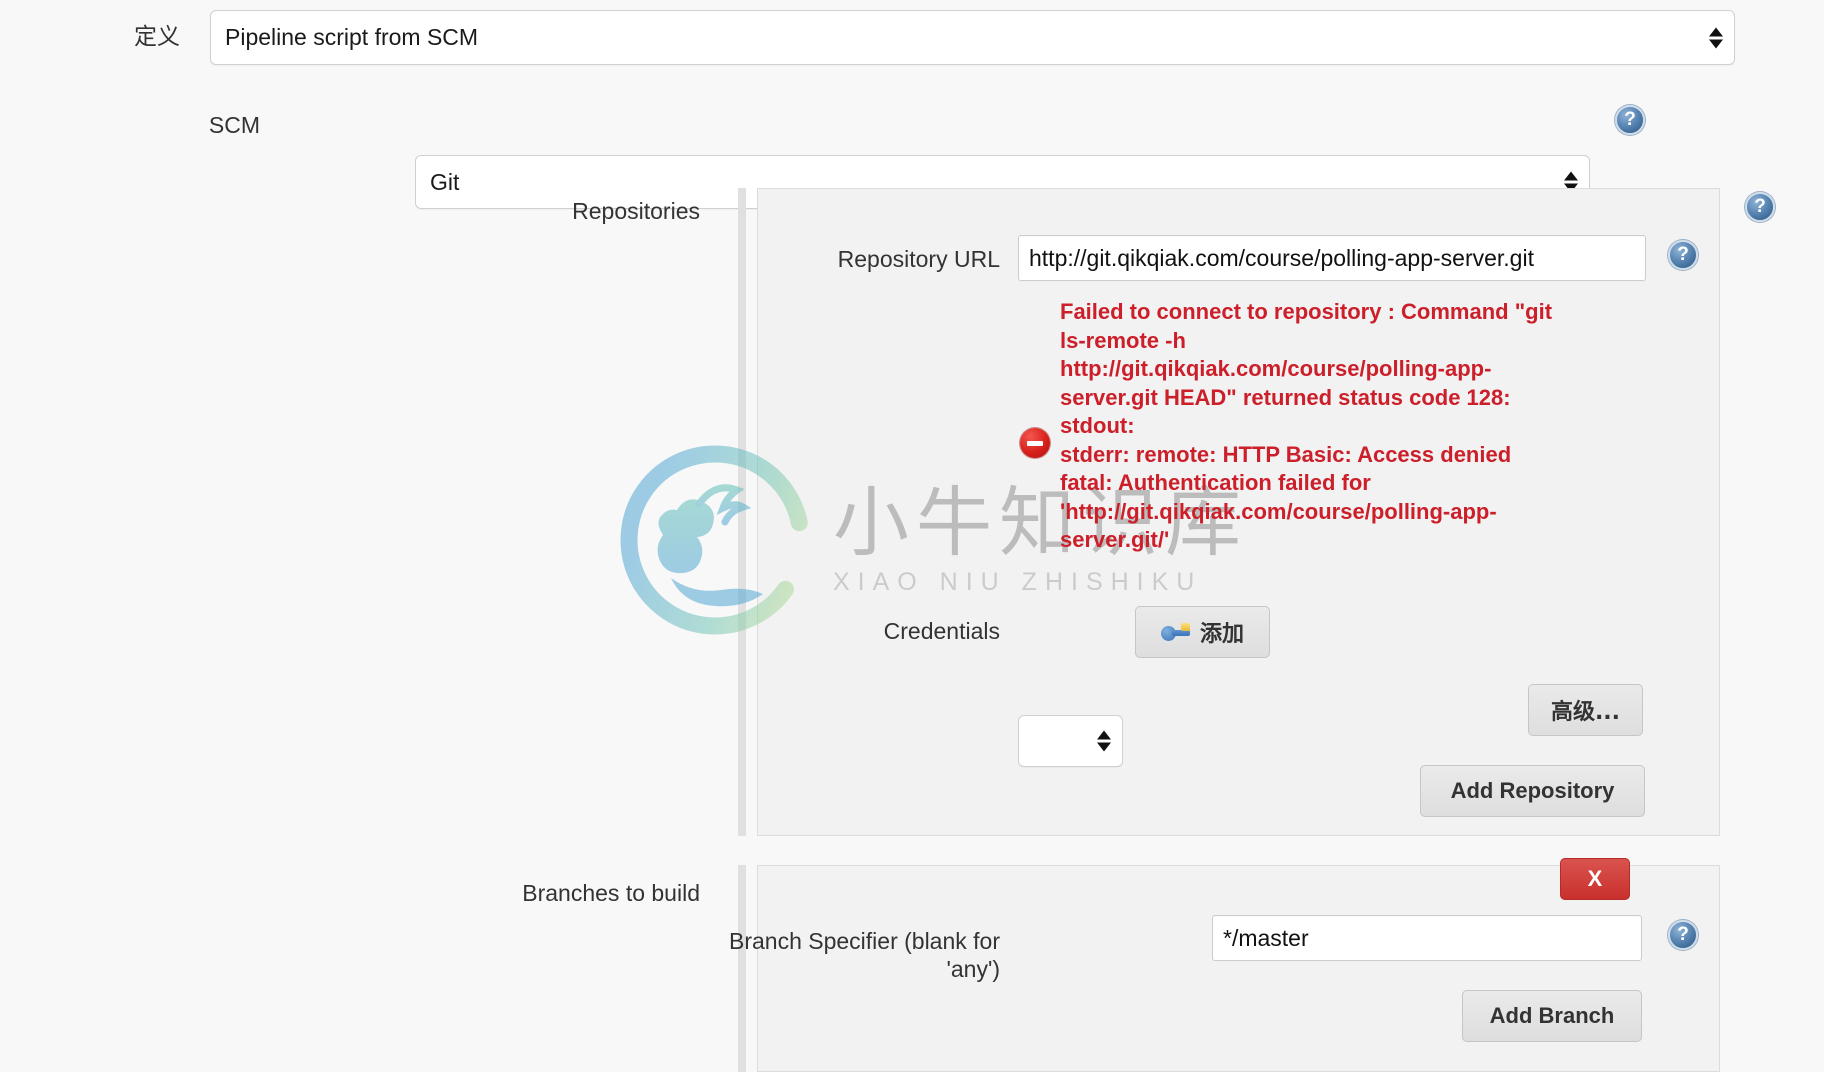  I want to click on error-stop-icon, so click(1035, 443).